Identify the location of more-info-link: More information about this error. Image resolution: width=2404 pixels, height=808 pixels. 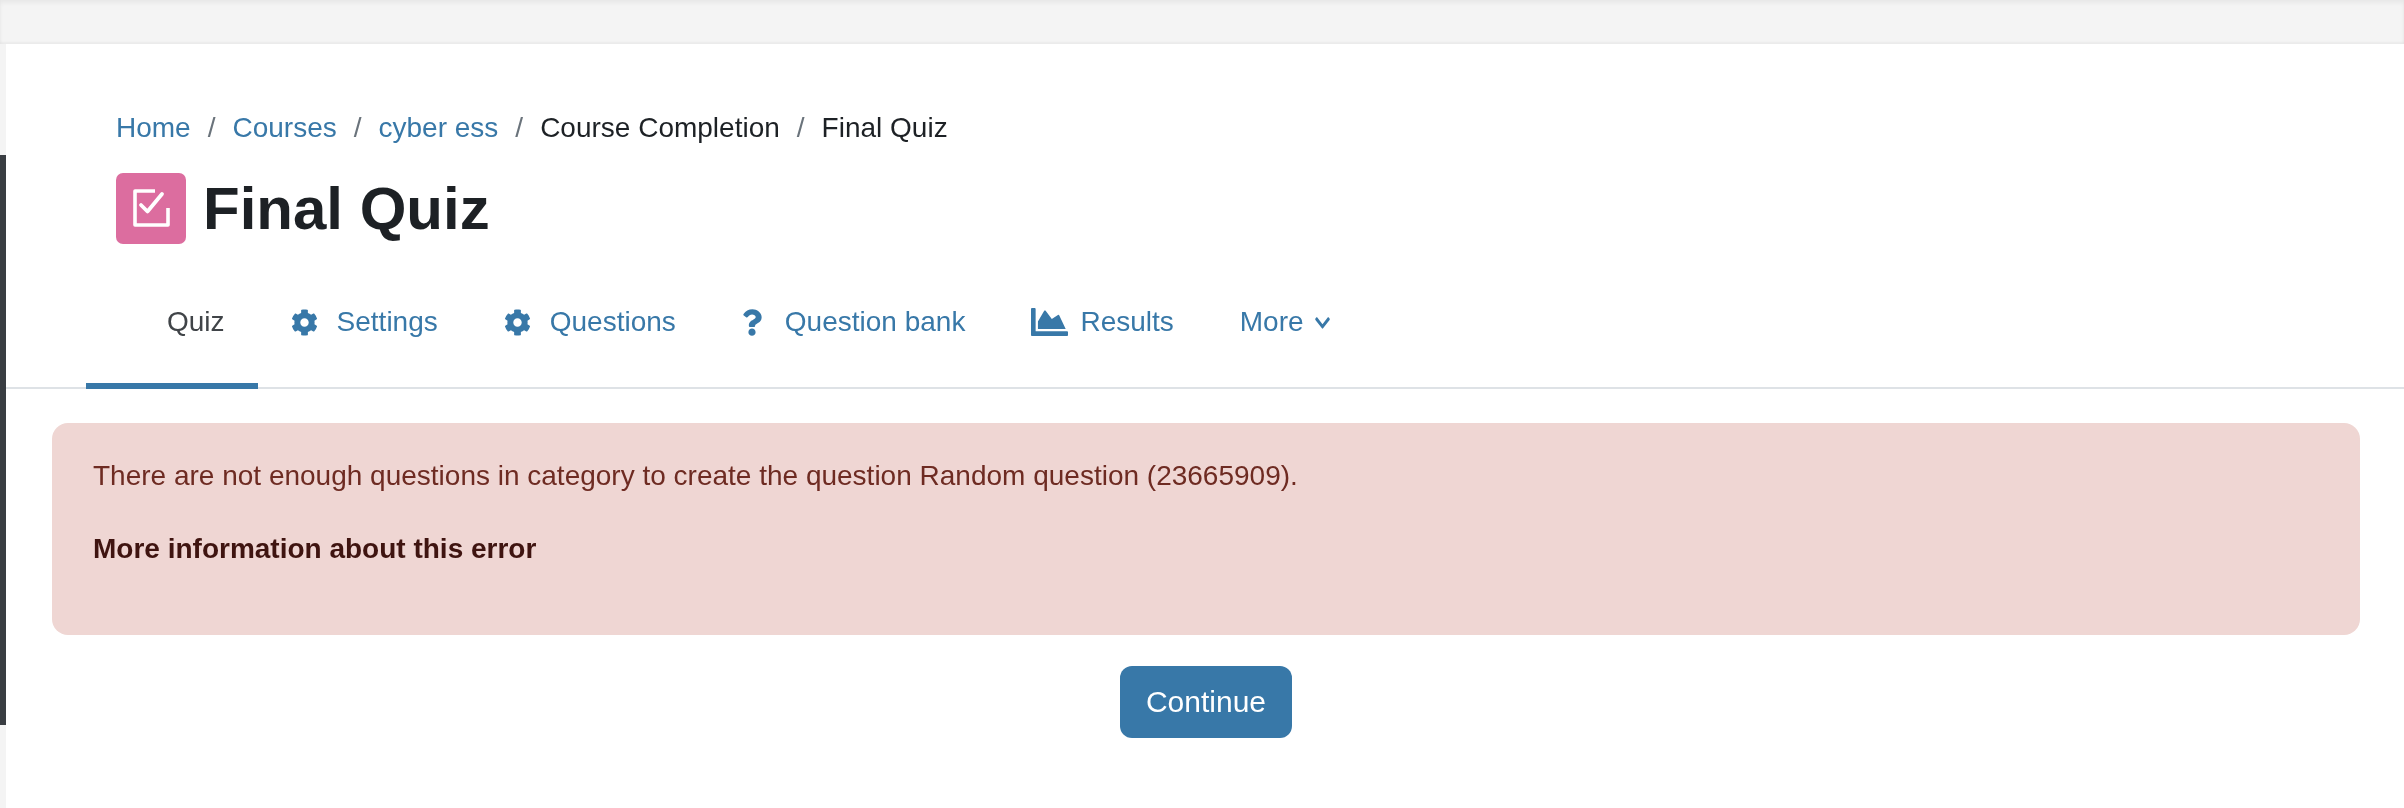
(315, 549).